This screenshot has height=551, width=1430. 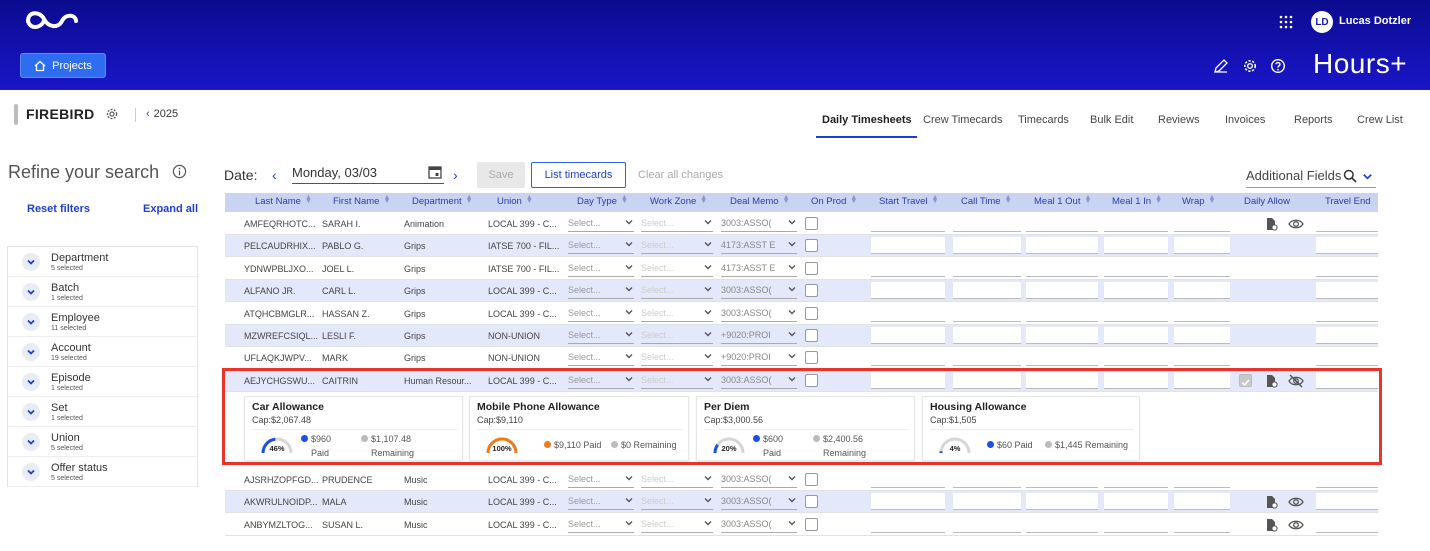 I want to click on apps-grid-icon, so click(x=1286, y=22).